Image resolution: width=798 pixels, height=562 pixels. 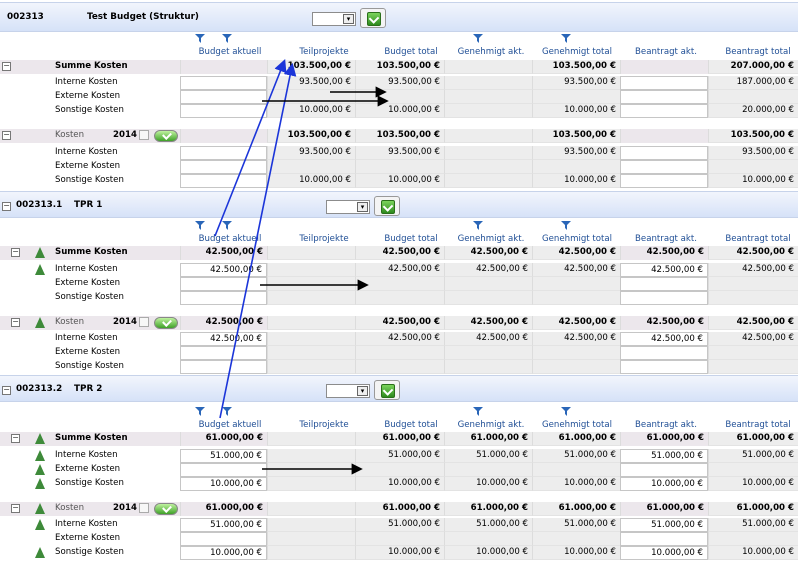 I want to click on cost-row: Externe Kosten, so click(x=399, y=167).